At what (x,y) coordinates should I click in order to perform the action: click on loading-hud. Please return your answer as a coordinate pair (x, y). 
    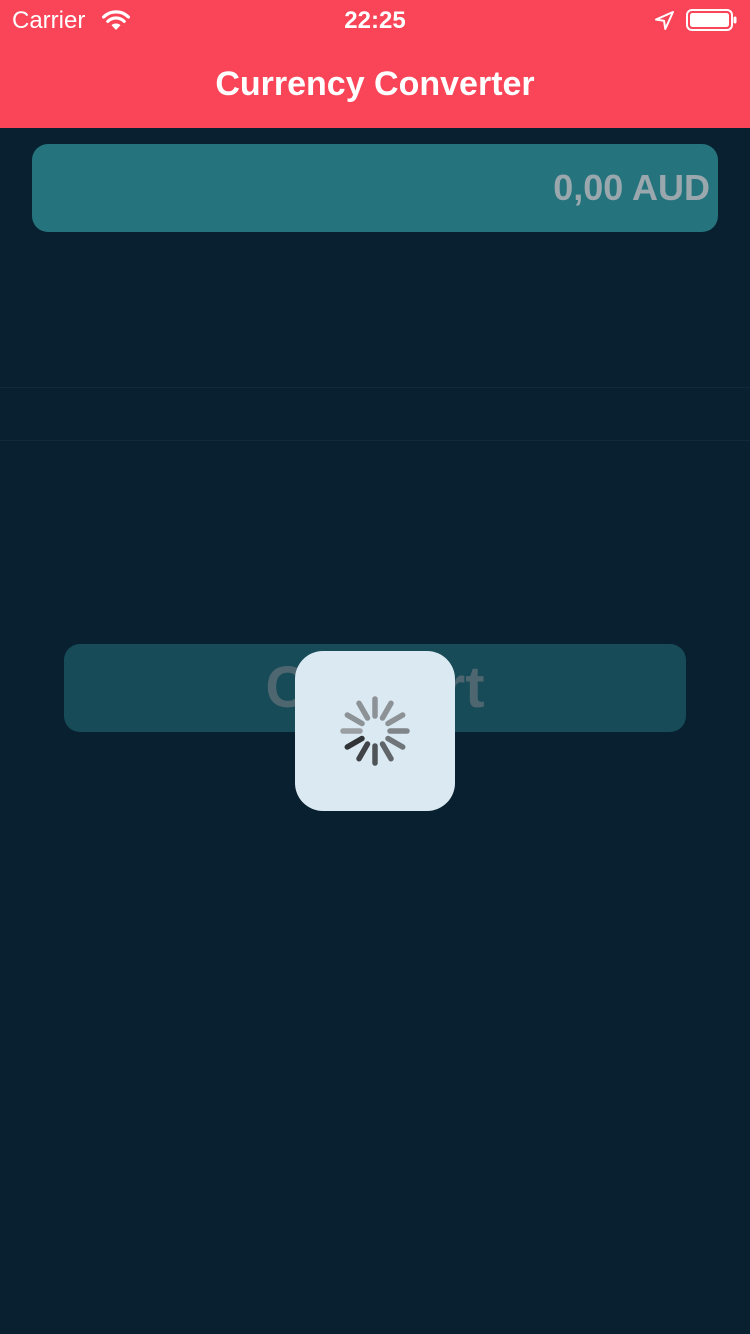
    Looking at the image, I should click on (375, 731).